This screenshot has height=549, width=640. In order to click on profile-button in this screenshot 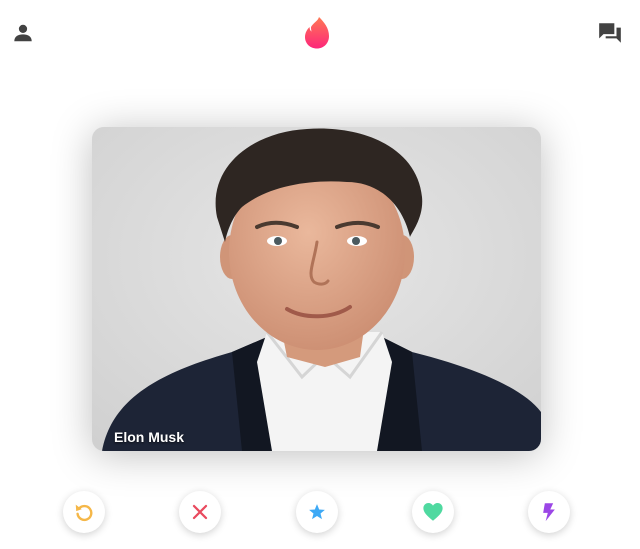, I will do `click(23, 33)`.